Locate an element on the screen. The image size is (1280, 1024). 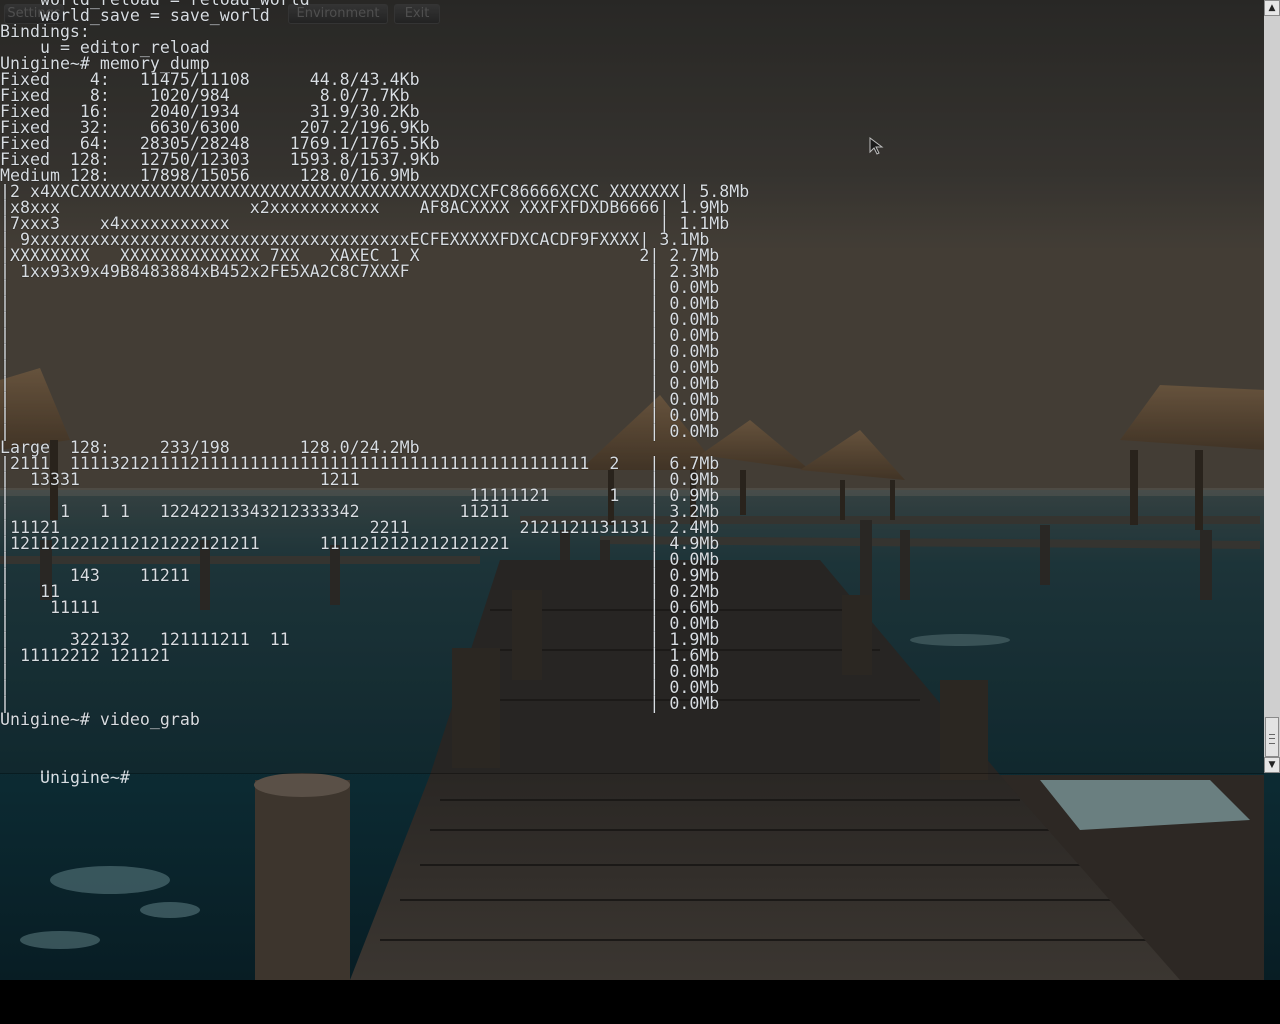
scroll-down-button: ▼ is located at coordinates (1272, 765).